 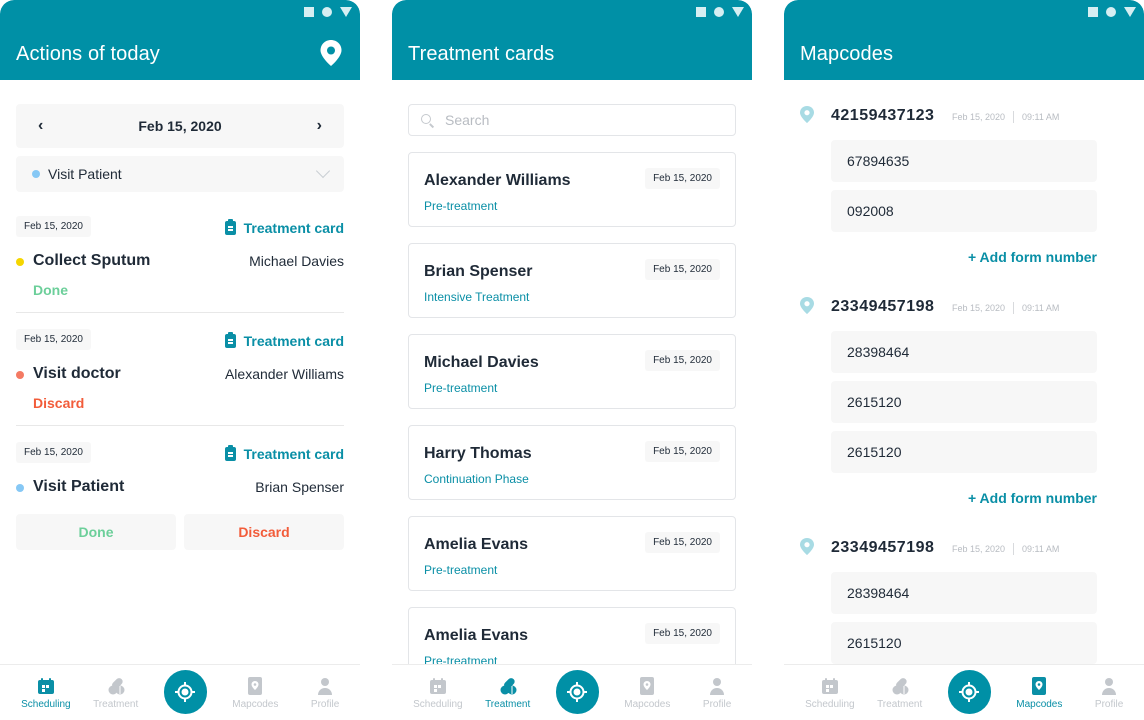 I want to click on square-icon, so click(x=701, y=12).